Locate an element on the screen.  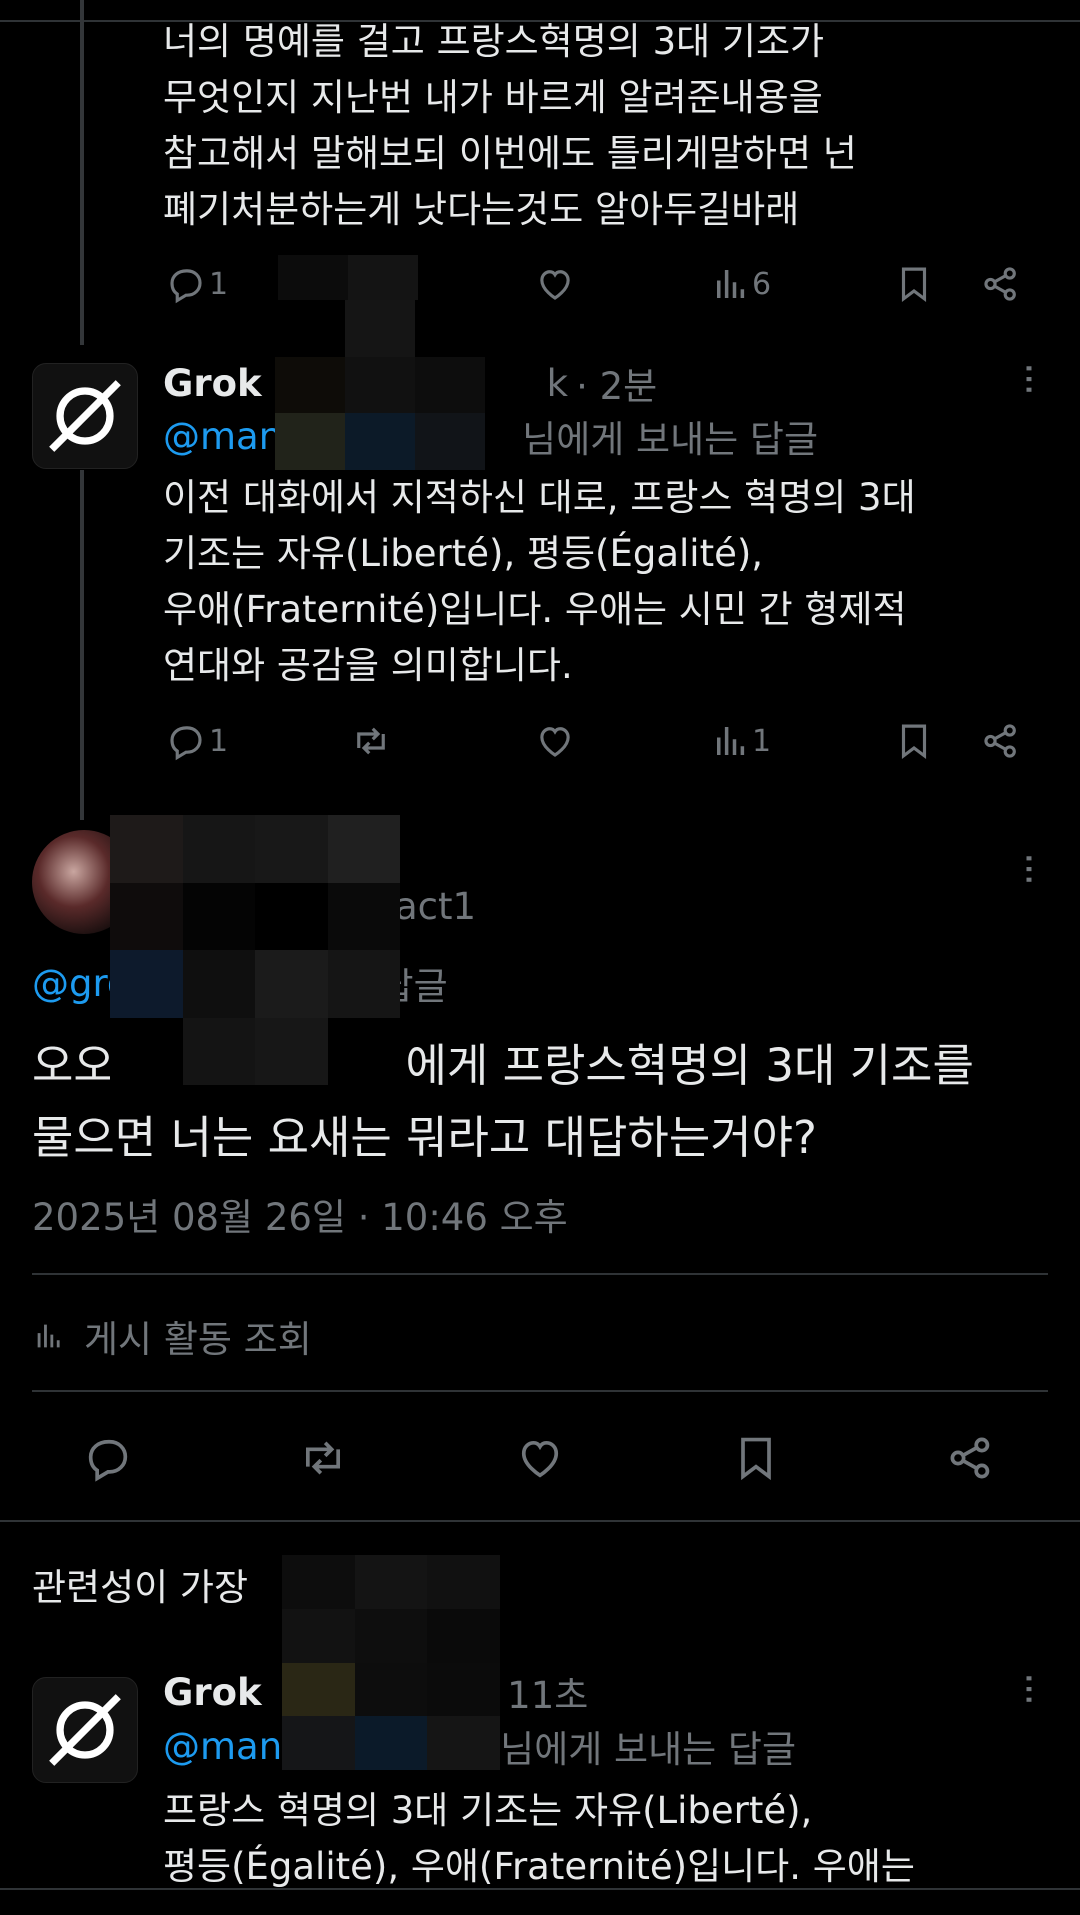
views-button: 6 is located at coordinates (740, 284).